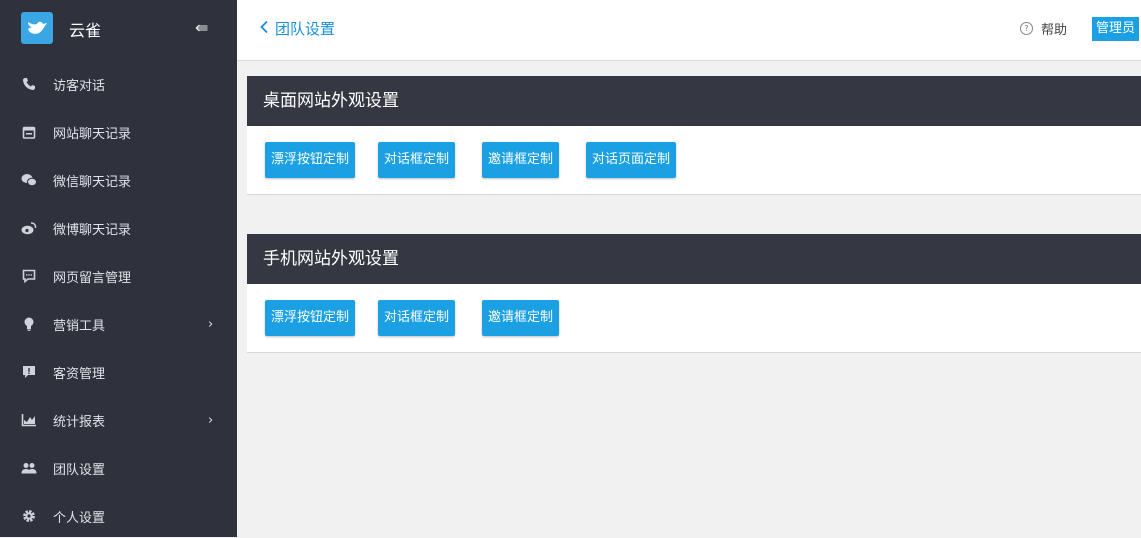 Image resolution: width=1141 pixels, height=538 pixels. What do you see at coordinates (29, 132) in the screenshot?
I see `calendar-icon` at bounding box center [29, 132].